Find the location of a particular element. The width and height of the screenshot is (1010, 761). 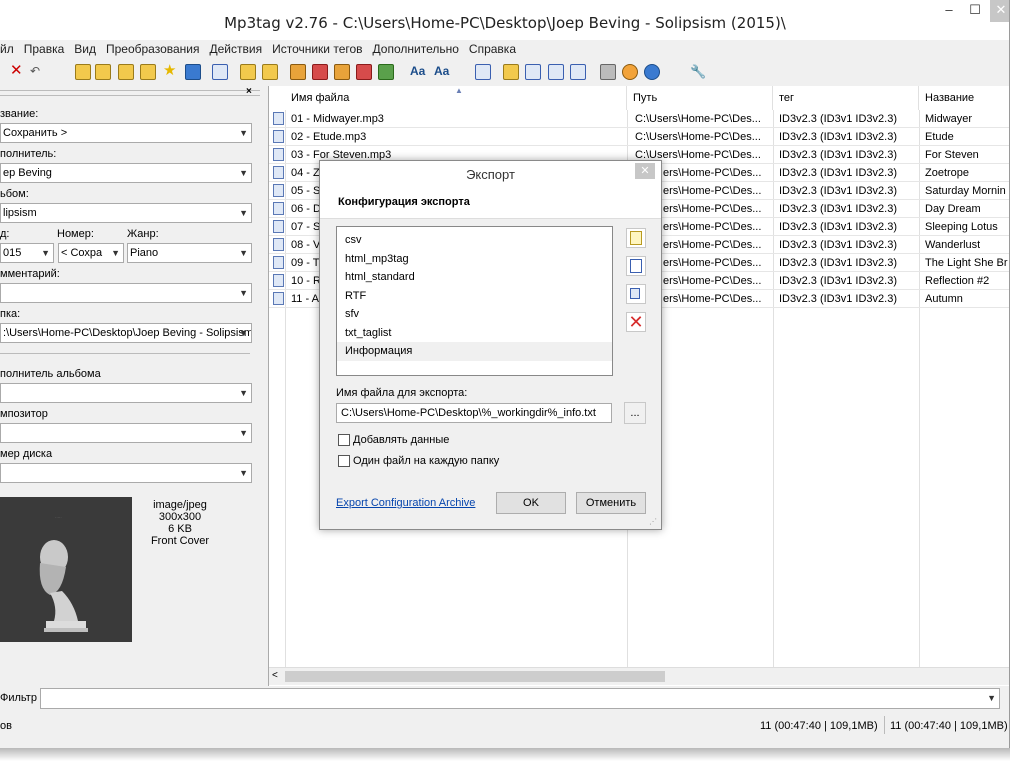

remove-tag-icon: ✕ is located at coordinates (18, 71).